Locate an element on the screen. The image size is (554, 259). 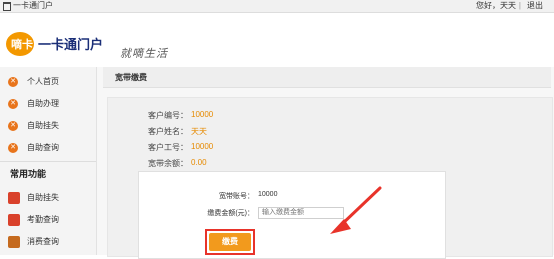
sidebar-common-report-loss: 自助挂失 is located at coordinates (48, 198).